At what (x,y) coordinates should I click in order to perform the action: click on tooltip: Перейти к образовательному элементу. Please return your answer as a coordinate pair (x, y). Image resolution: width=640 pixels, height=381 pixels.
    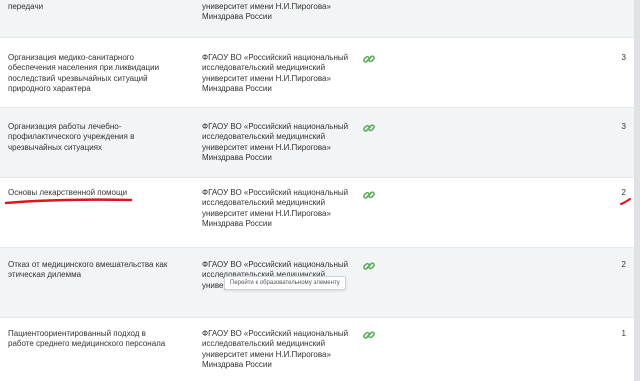
    Looking at the image, I should click on (285, 283).